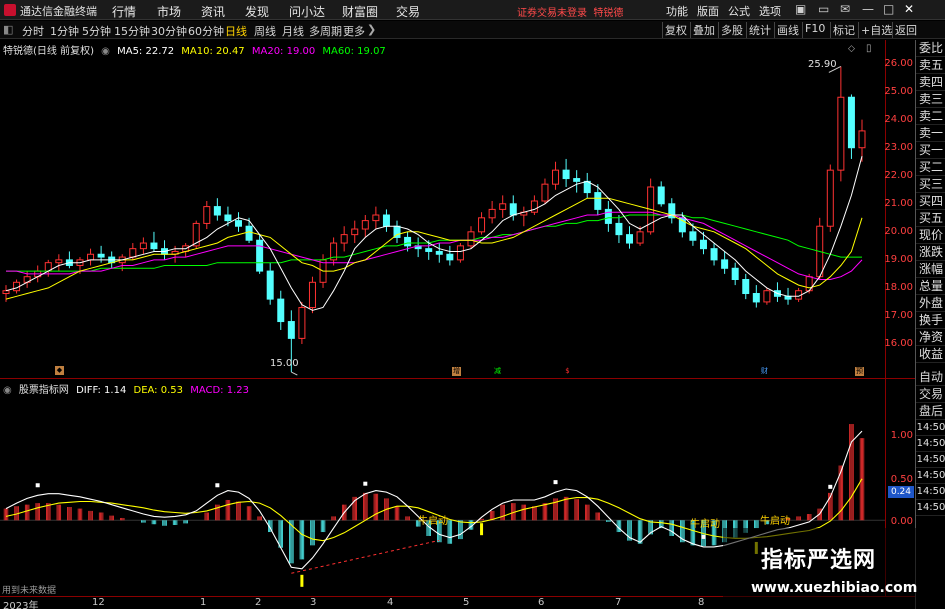 This screenshot has width=945, height=609. What do you see at coordinates (930, 167) in the screenshot?
I see `side-item: 买二` at bounding box center [930, 167].